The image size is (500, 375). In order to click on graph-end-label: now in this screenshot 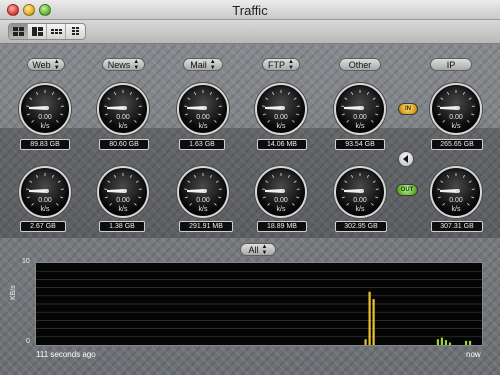, I will do `click(473, 354)`.